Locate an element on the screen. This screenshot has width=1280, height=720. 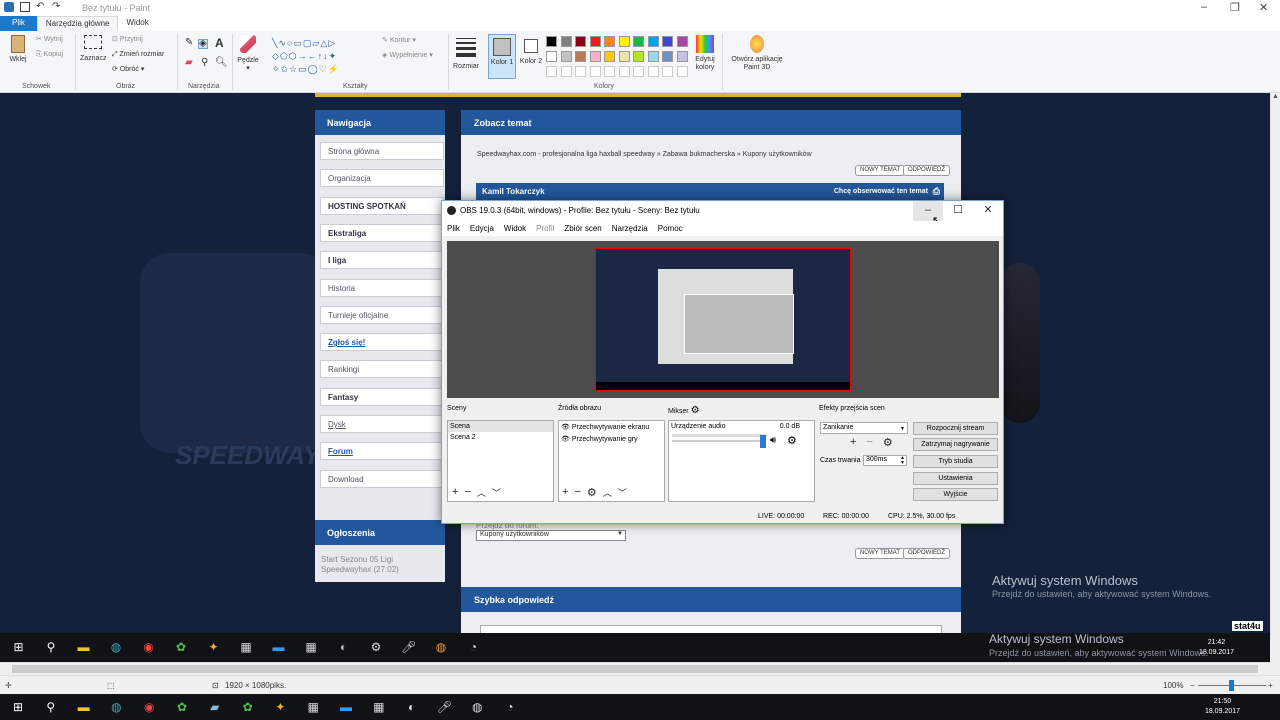
scene-item: Scena is located at coordinates (500, 426).